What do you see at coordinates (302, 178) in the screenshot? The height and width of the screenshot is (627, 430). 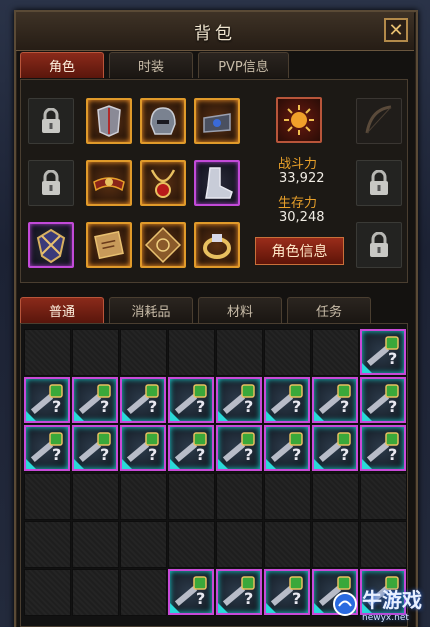 I see `combat-power-value: 33,922` at bounding box center [302, 178].